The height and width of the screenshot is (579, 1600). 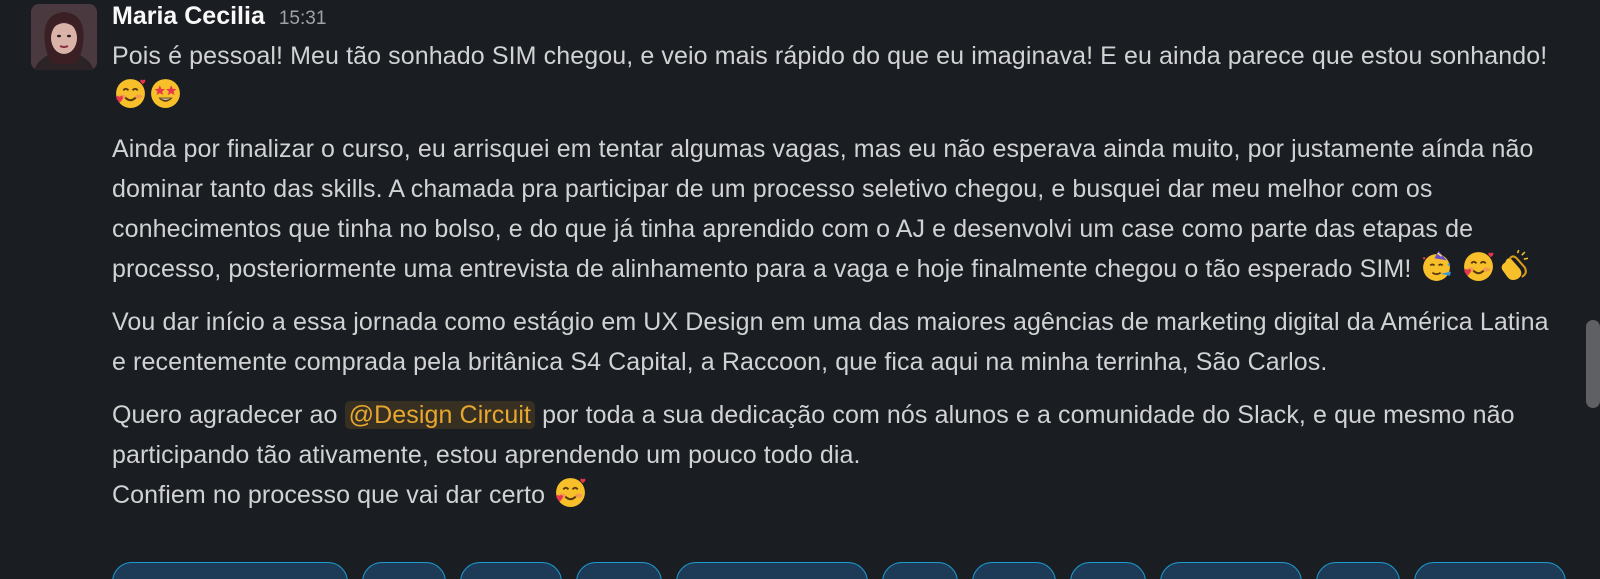 I want to click on scrollbar-thumb, so click(x=1593, y=364).